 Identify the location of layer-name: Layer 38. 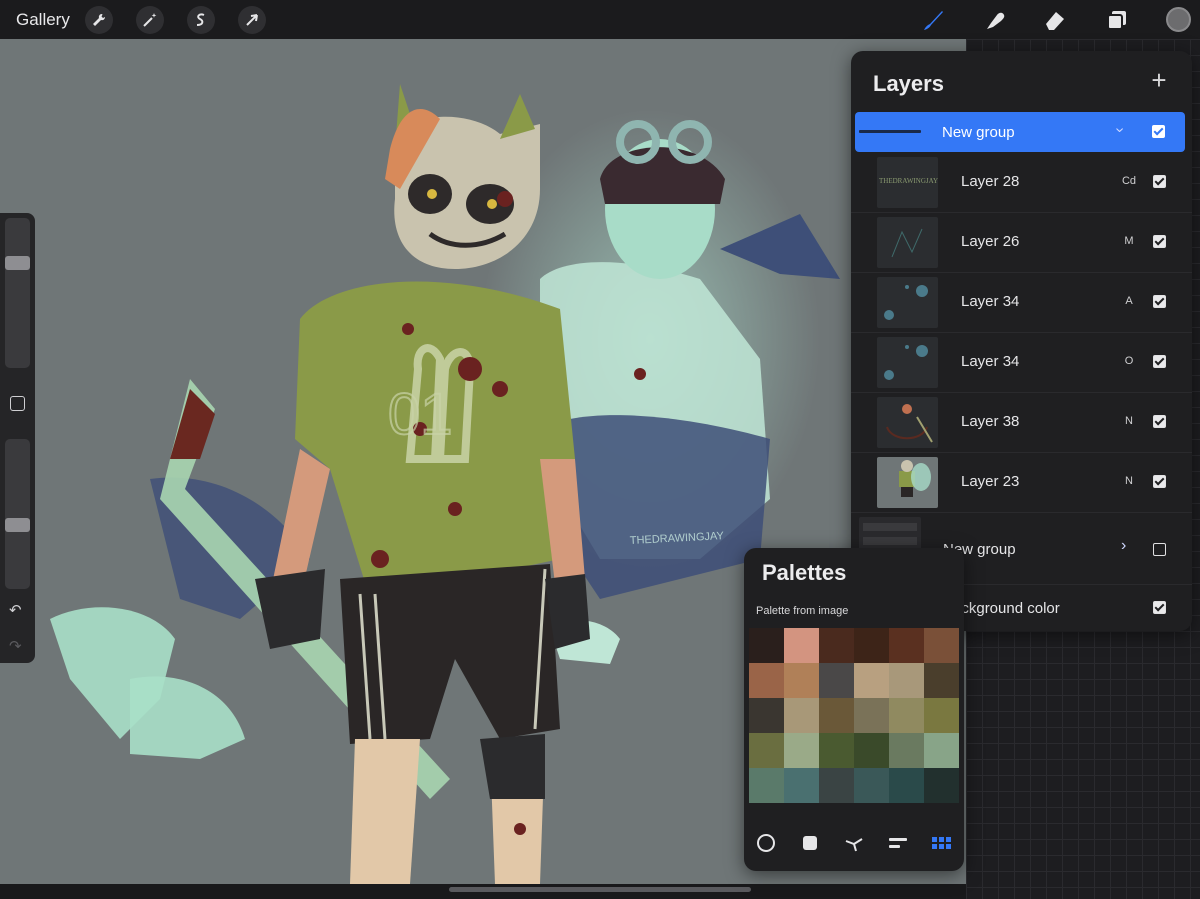
(990, 421).